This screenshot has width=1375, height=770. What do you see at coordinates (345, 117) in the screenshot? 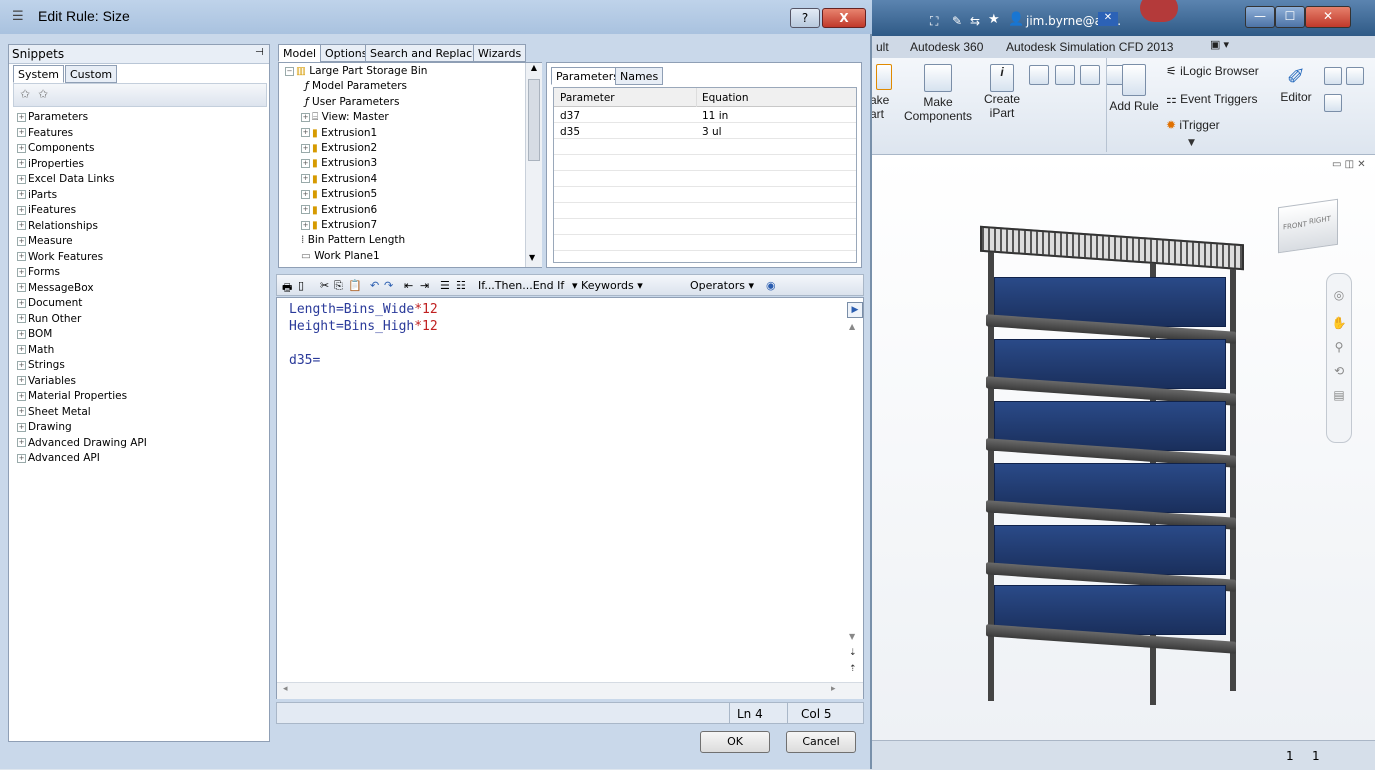
I see `model-tree-item: + ⌸ View: Master` at bounding box center [345, 117].